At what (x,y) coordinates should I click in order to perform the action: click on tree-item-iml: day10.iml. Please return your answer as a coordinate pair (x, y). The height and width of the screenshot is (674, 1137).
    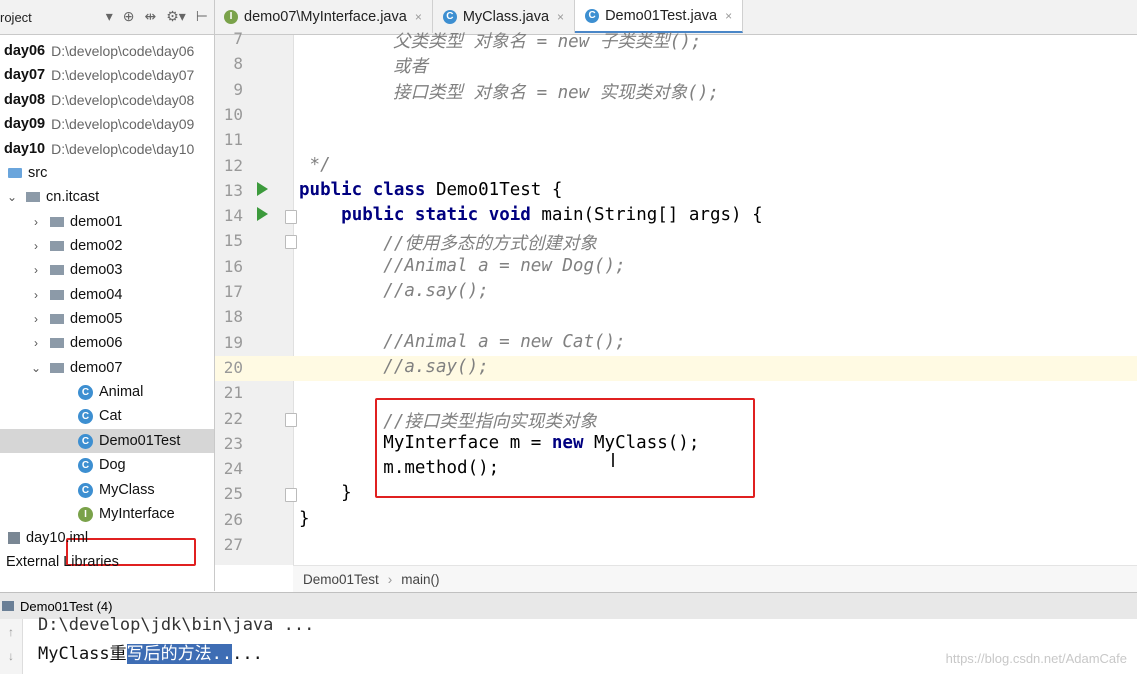
    Looking at the image, I should click on (48, 538).